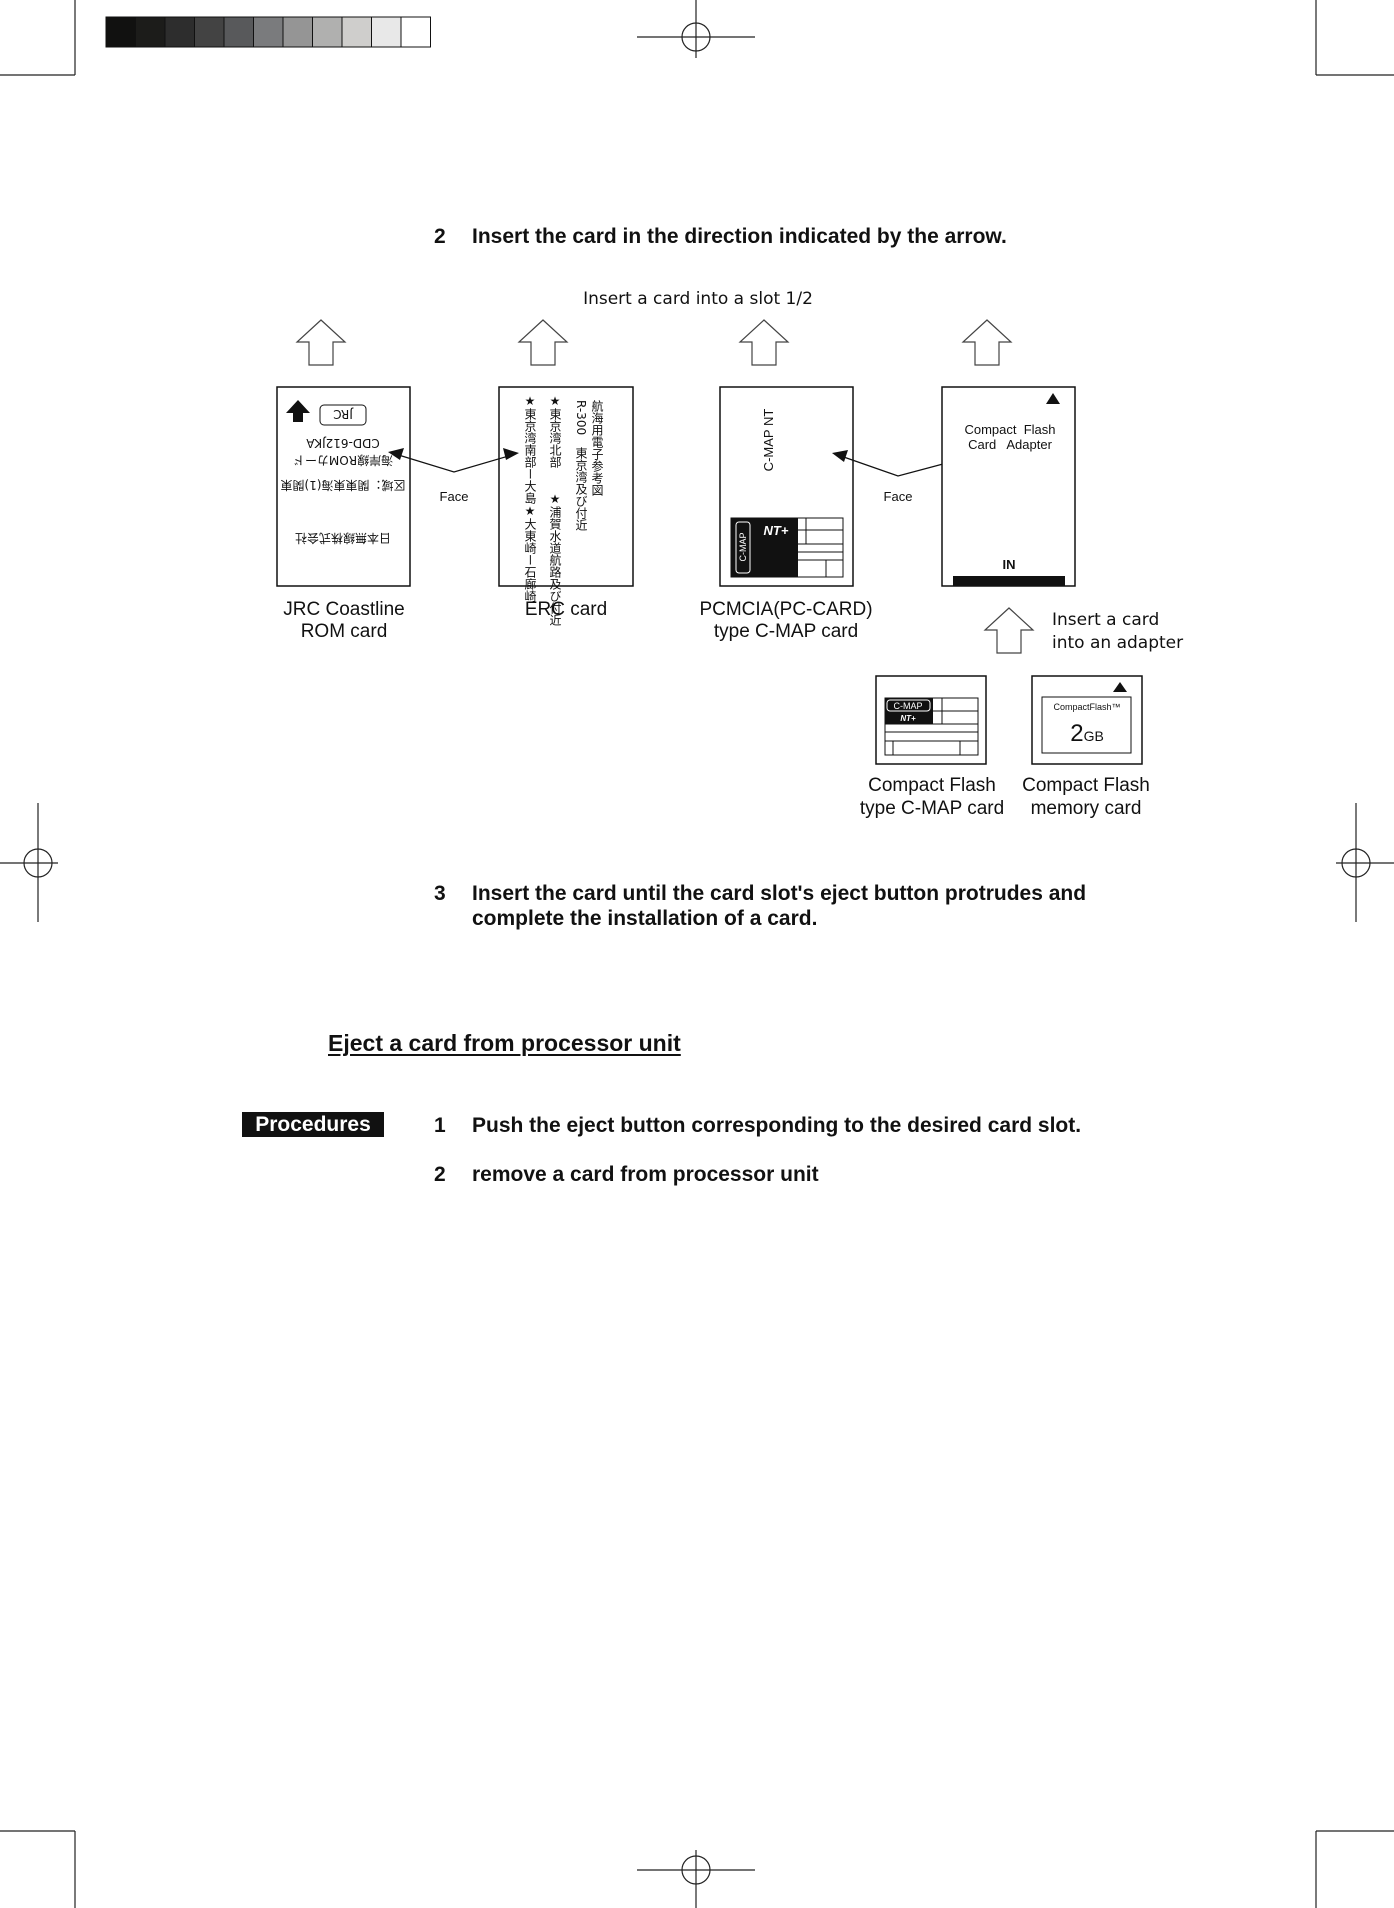 Image resolution: width=1394 pixels, height=1908 pixels. I want to click on jrc-card-text: 海岸線ROMカード, so click(343, 460).